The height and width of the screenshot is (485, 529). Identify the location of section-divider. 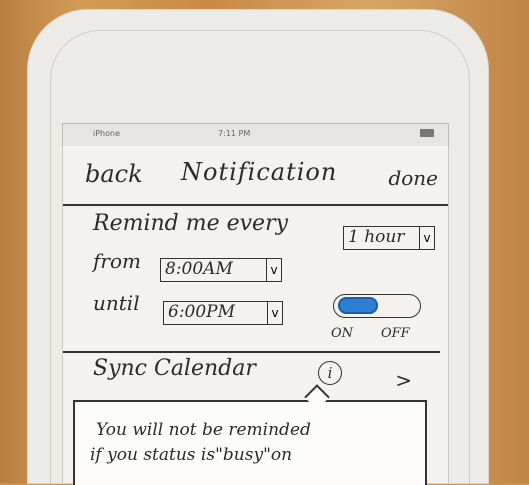
(251, 352).